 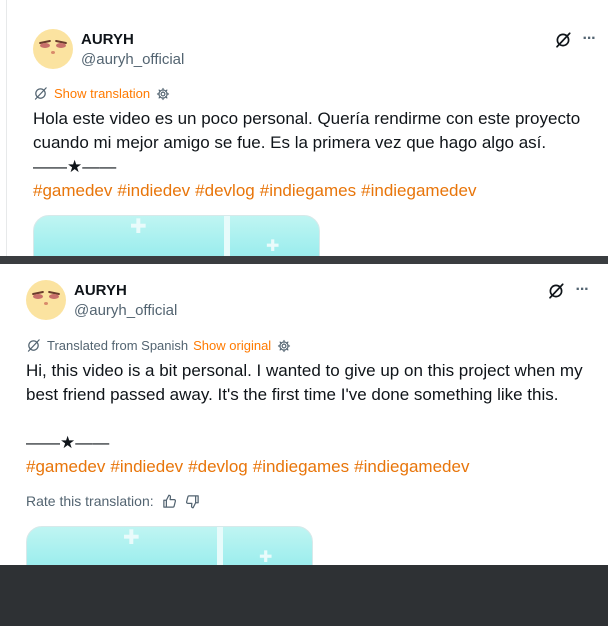 What do you see at coordinates (304, 260) in the screenshot?
I see `panel-divider` at bounding box center [304, 260].